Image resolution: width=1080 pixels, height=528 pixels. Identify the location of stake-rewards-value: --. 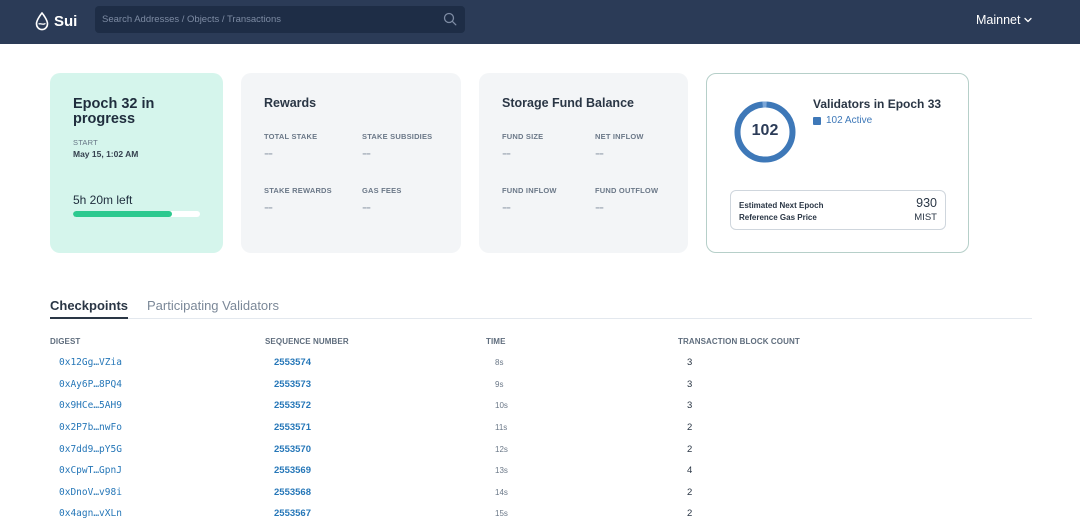
(268, 207).